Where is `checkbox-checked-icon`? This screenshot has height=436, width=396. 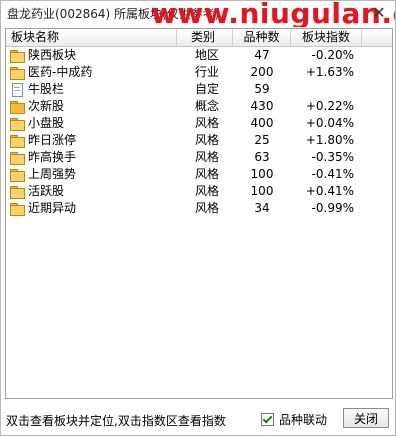
checkbox-checked-icon is located at coordinates (267, 419).